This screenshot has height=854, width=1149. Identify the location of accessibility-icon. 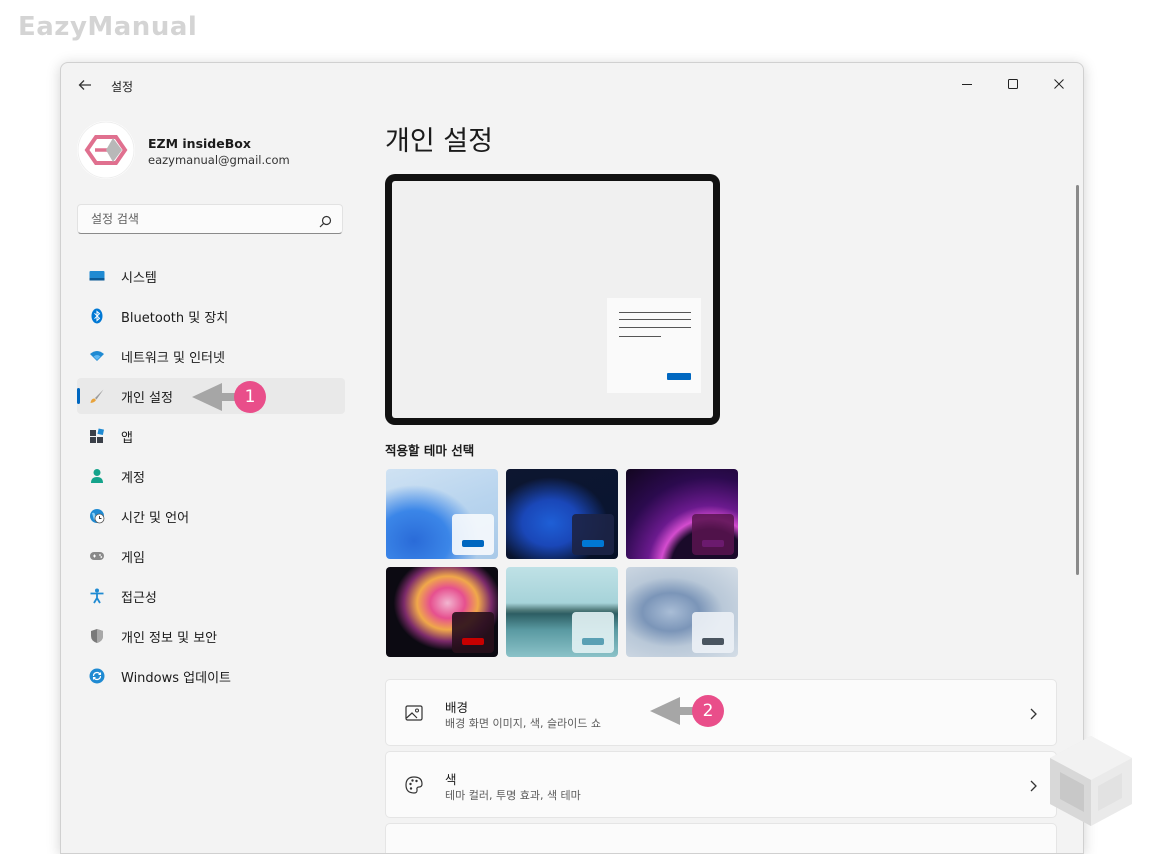
(97, 596).